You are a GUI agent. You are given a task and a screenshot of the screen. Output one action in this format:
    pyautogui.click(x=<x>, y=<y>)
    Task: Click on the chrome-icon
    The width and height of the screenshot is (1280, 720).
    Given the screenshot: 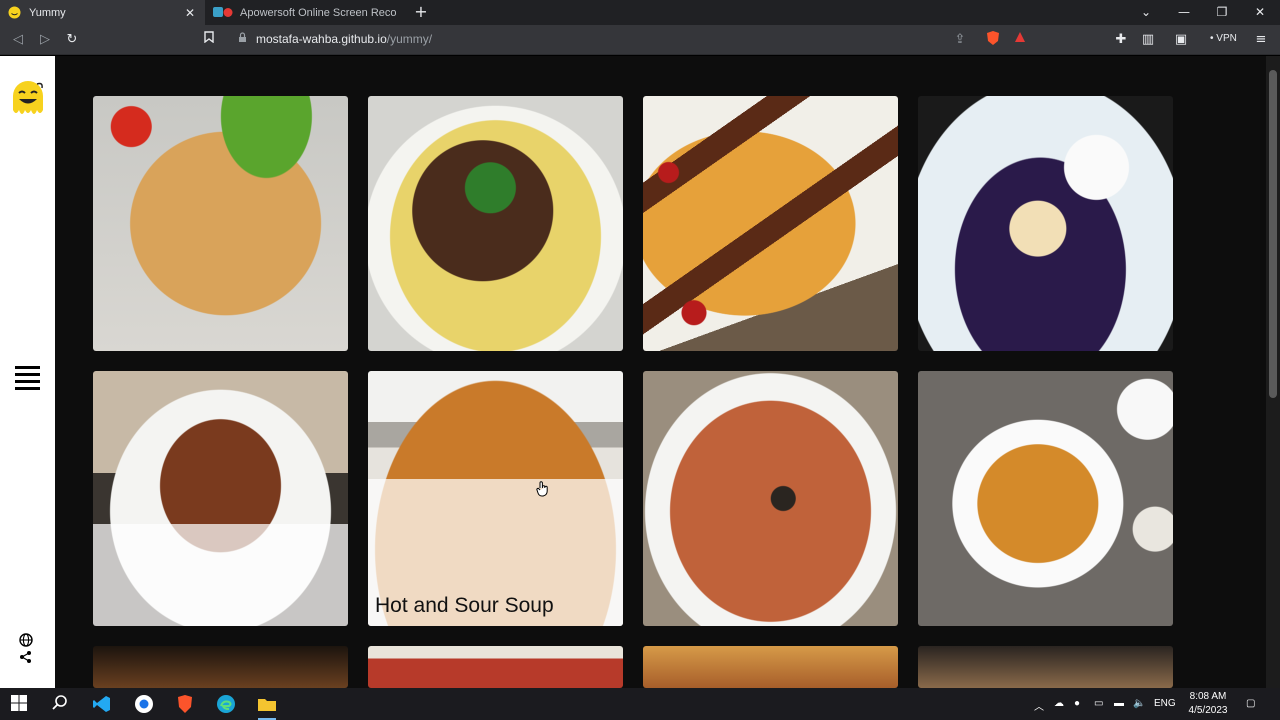 What is the action you would take?
    pyautogui.click(x=144, y=704)
    